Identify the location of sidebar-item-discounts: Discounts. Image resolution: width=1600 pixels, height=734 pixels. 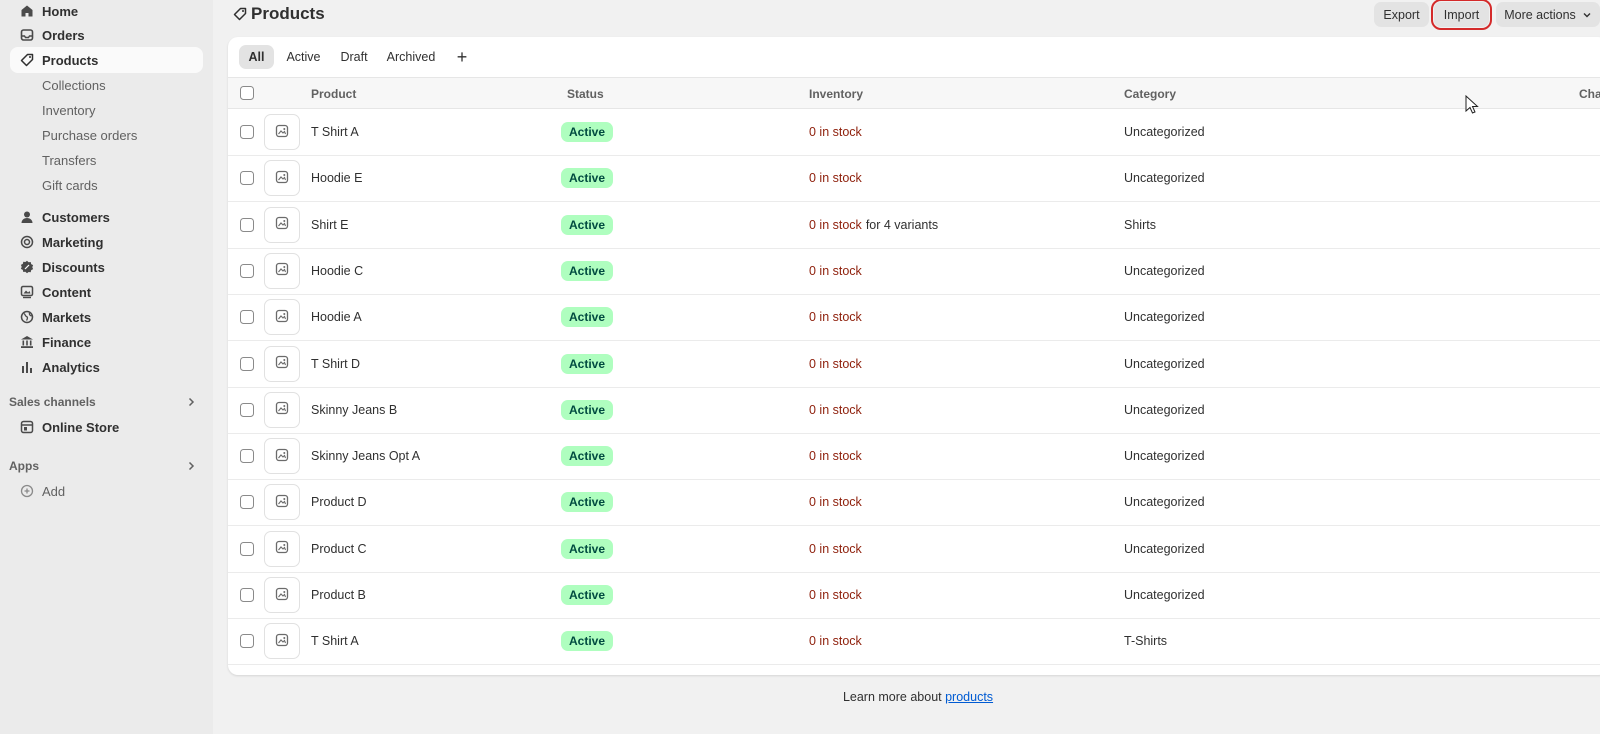
(106, 267).